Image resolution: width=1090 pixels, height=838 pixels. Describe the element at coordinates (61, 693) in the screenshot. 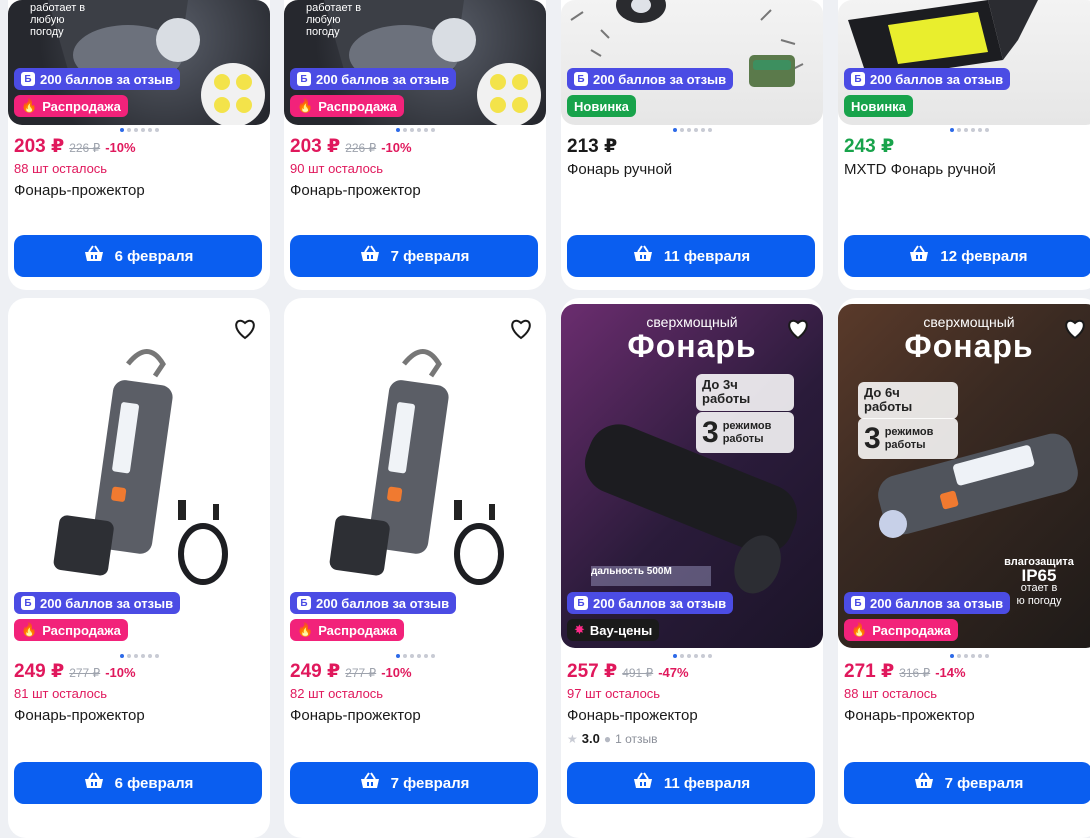

I see `stock-left: 81 шт осталось` at that location.